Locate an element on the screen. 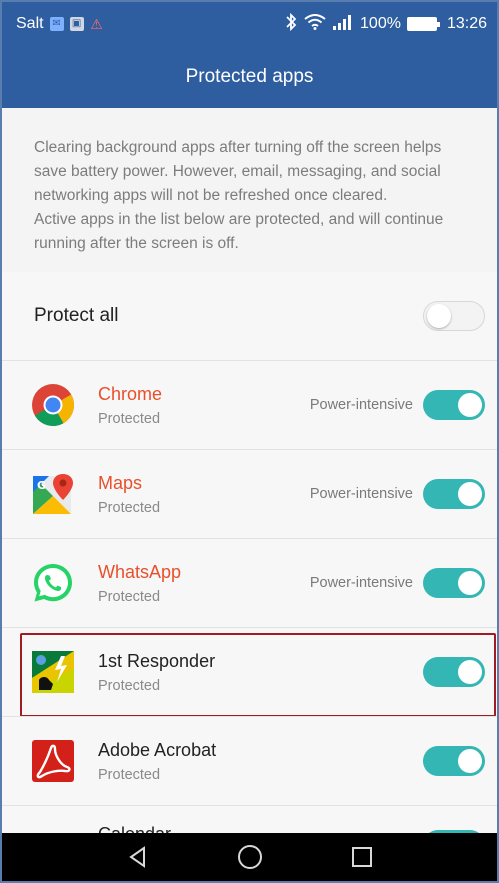 This screenshot has height=883, width=499. app-bar: Protected apps is located at coordinates (249, 77).